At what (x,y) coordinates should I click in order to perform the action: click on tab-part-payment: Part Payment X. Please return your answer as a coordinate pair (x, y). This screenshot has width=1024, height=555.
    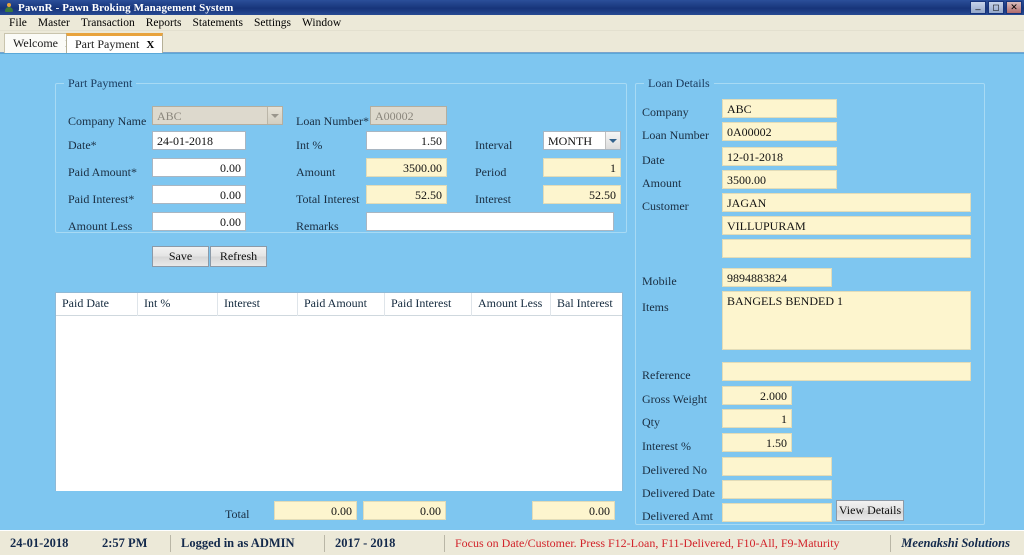
    Looking at the image, I should click on (115, 43).